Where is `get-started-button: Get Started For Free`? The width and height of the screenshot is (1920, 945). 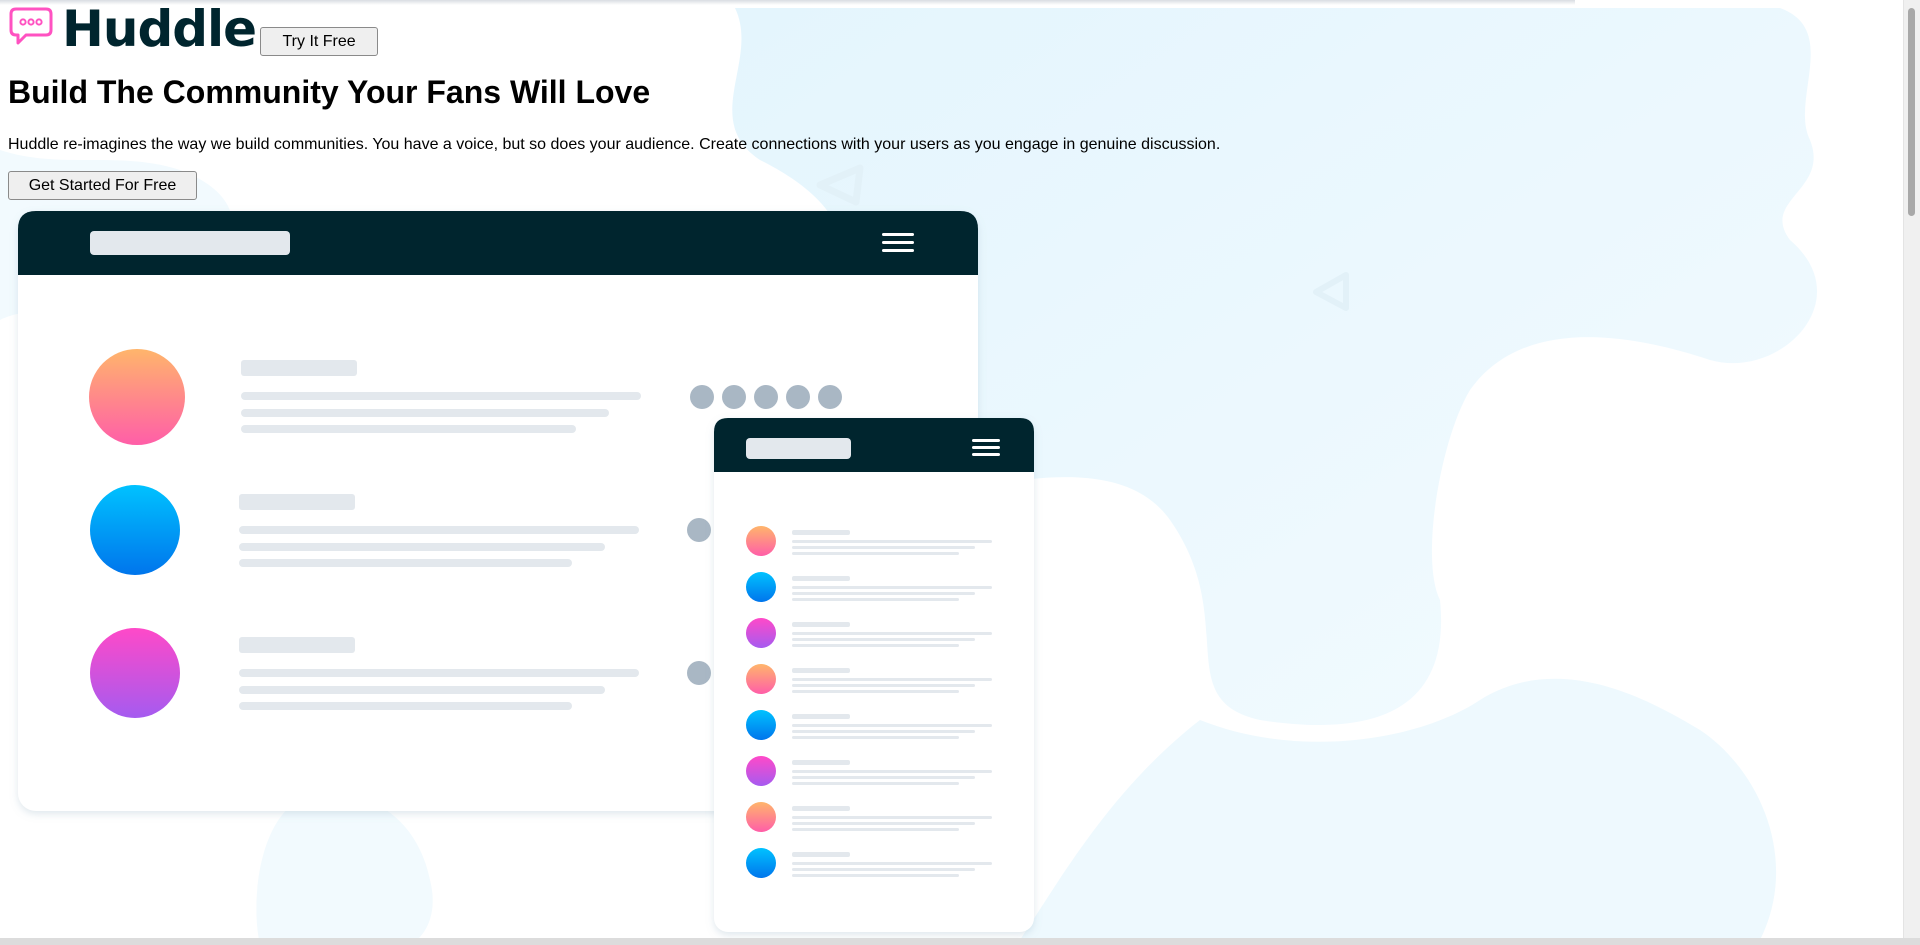 get-started-button: Get Started For Free is located at coordinates (102, 185).